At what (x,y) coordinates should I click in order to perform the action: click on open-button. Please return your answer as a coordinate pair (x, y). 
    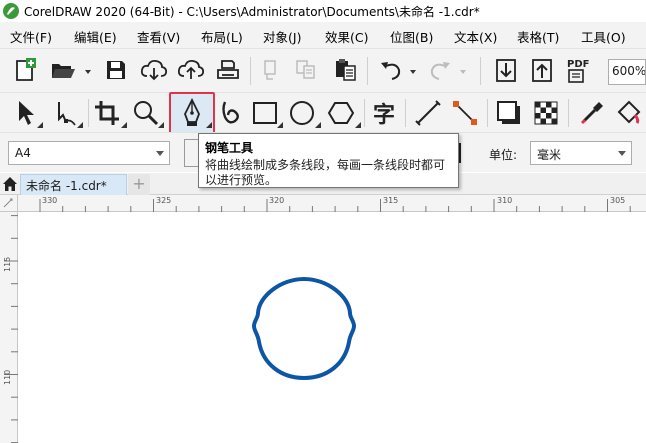
    Looking at the image, I should click on (63, 70).